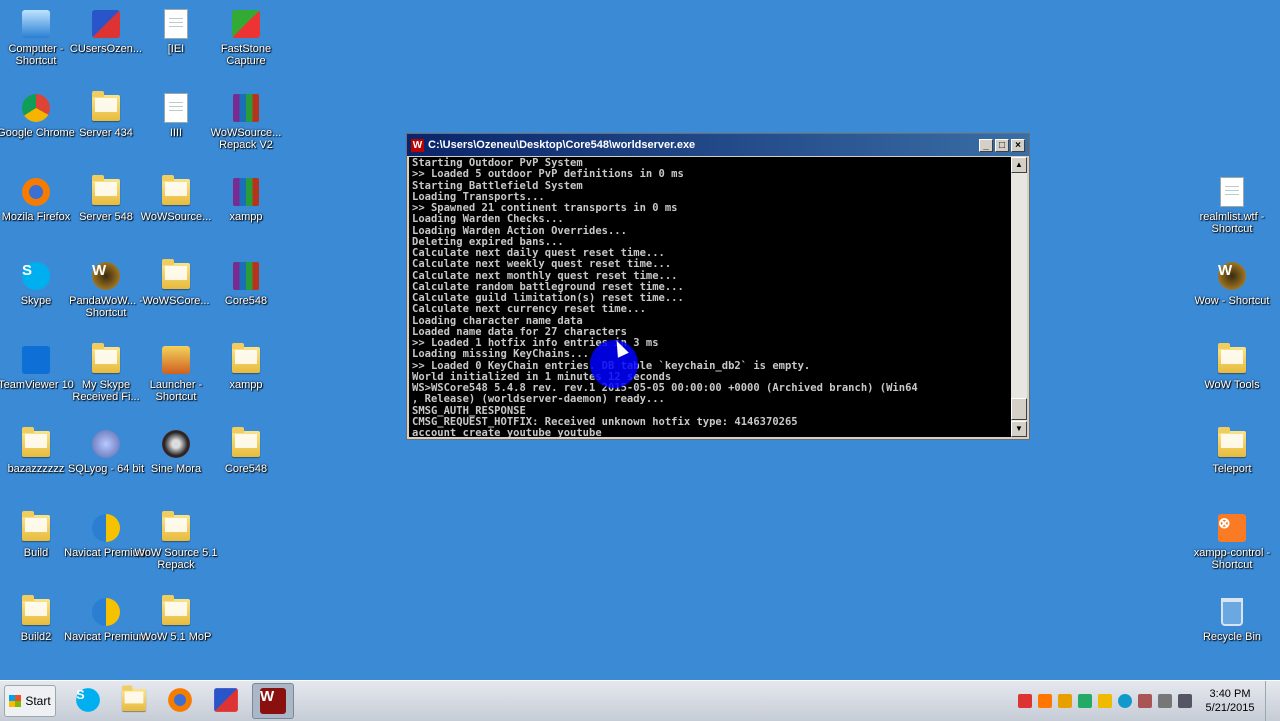 This screenshot has height=721, width=1280. What do you see at coordinates (510, 432) in the screenshot?
I see `console-line: account create youtube youtube_` at bounding box center [510, 432].